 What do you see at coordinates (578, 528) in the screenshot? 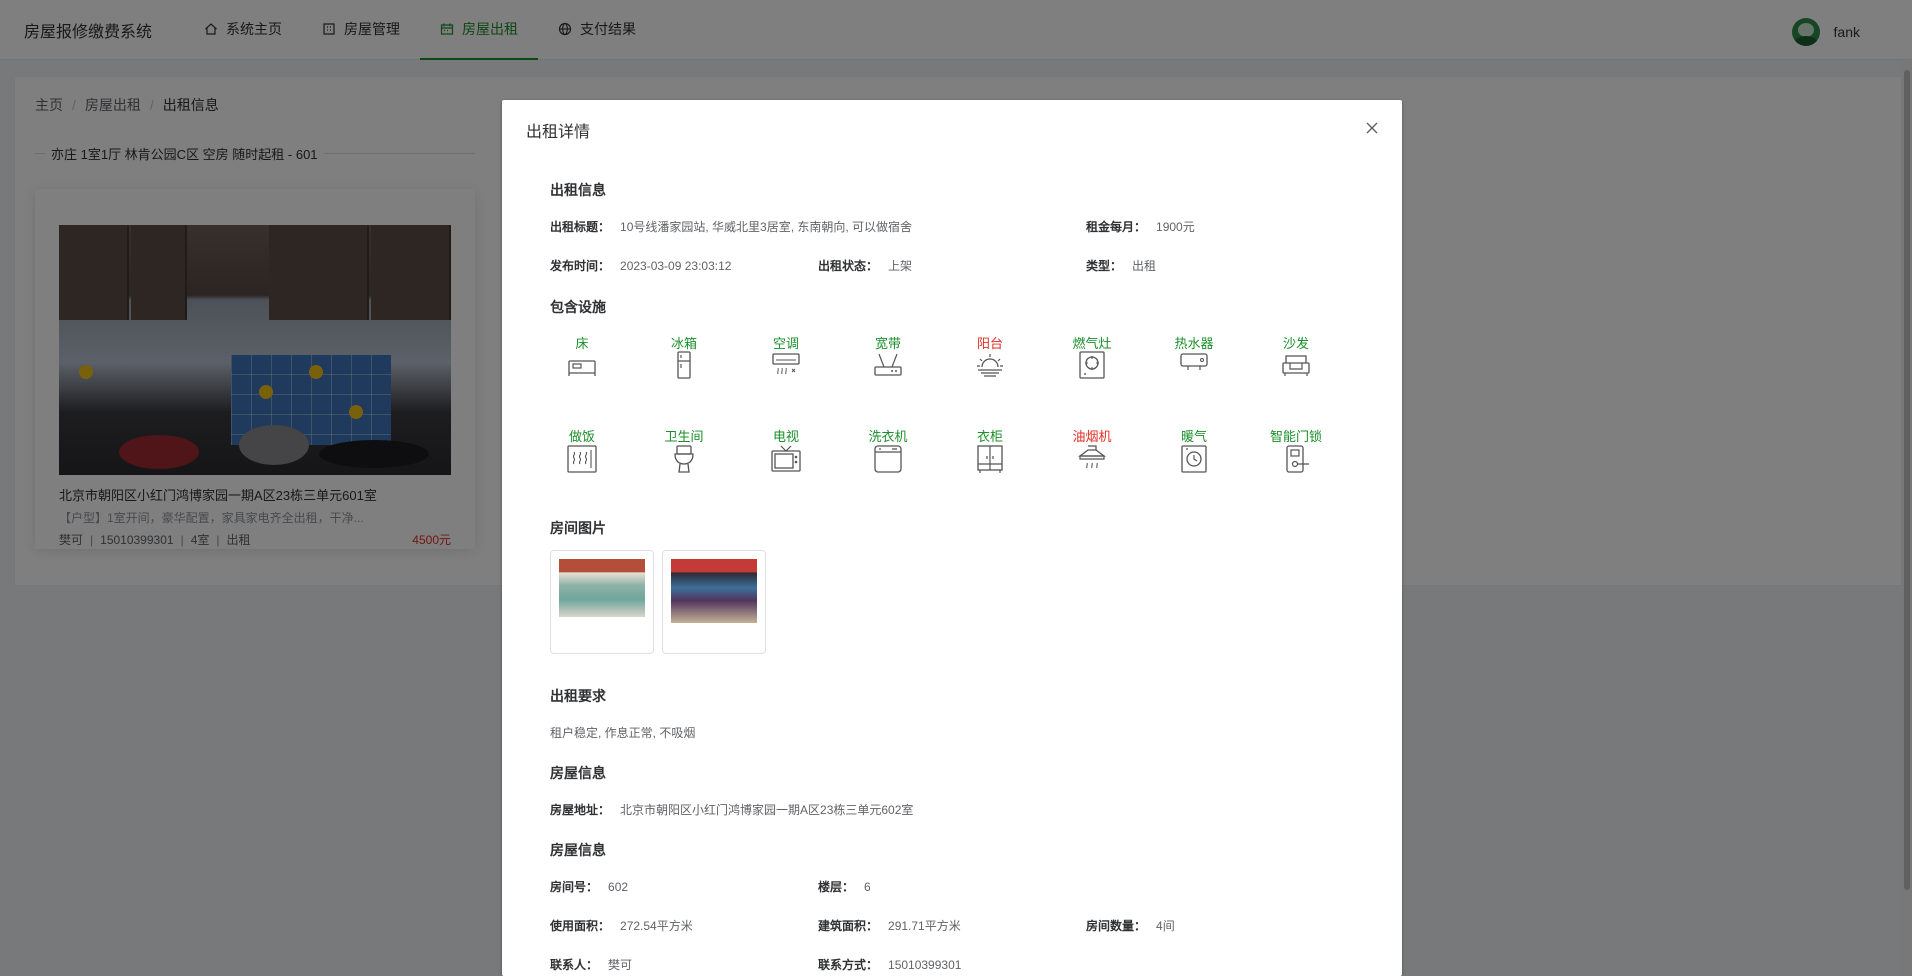
I see `section-room-images: 房间图片` at bounding box center [578, 528].